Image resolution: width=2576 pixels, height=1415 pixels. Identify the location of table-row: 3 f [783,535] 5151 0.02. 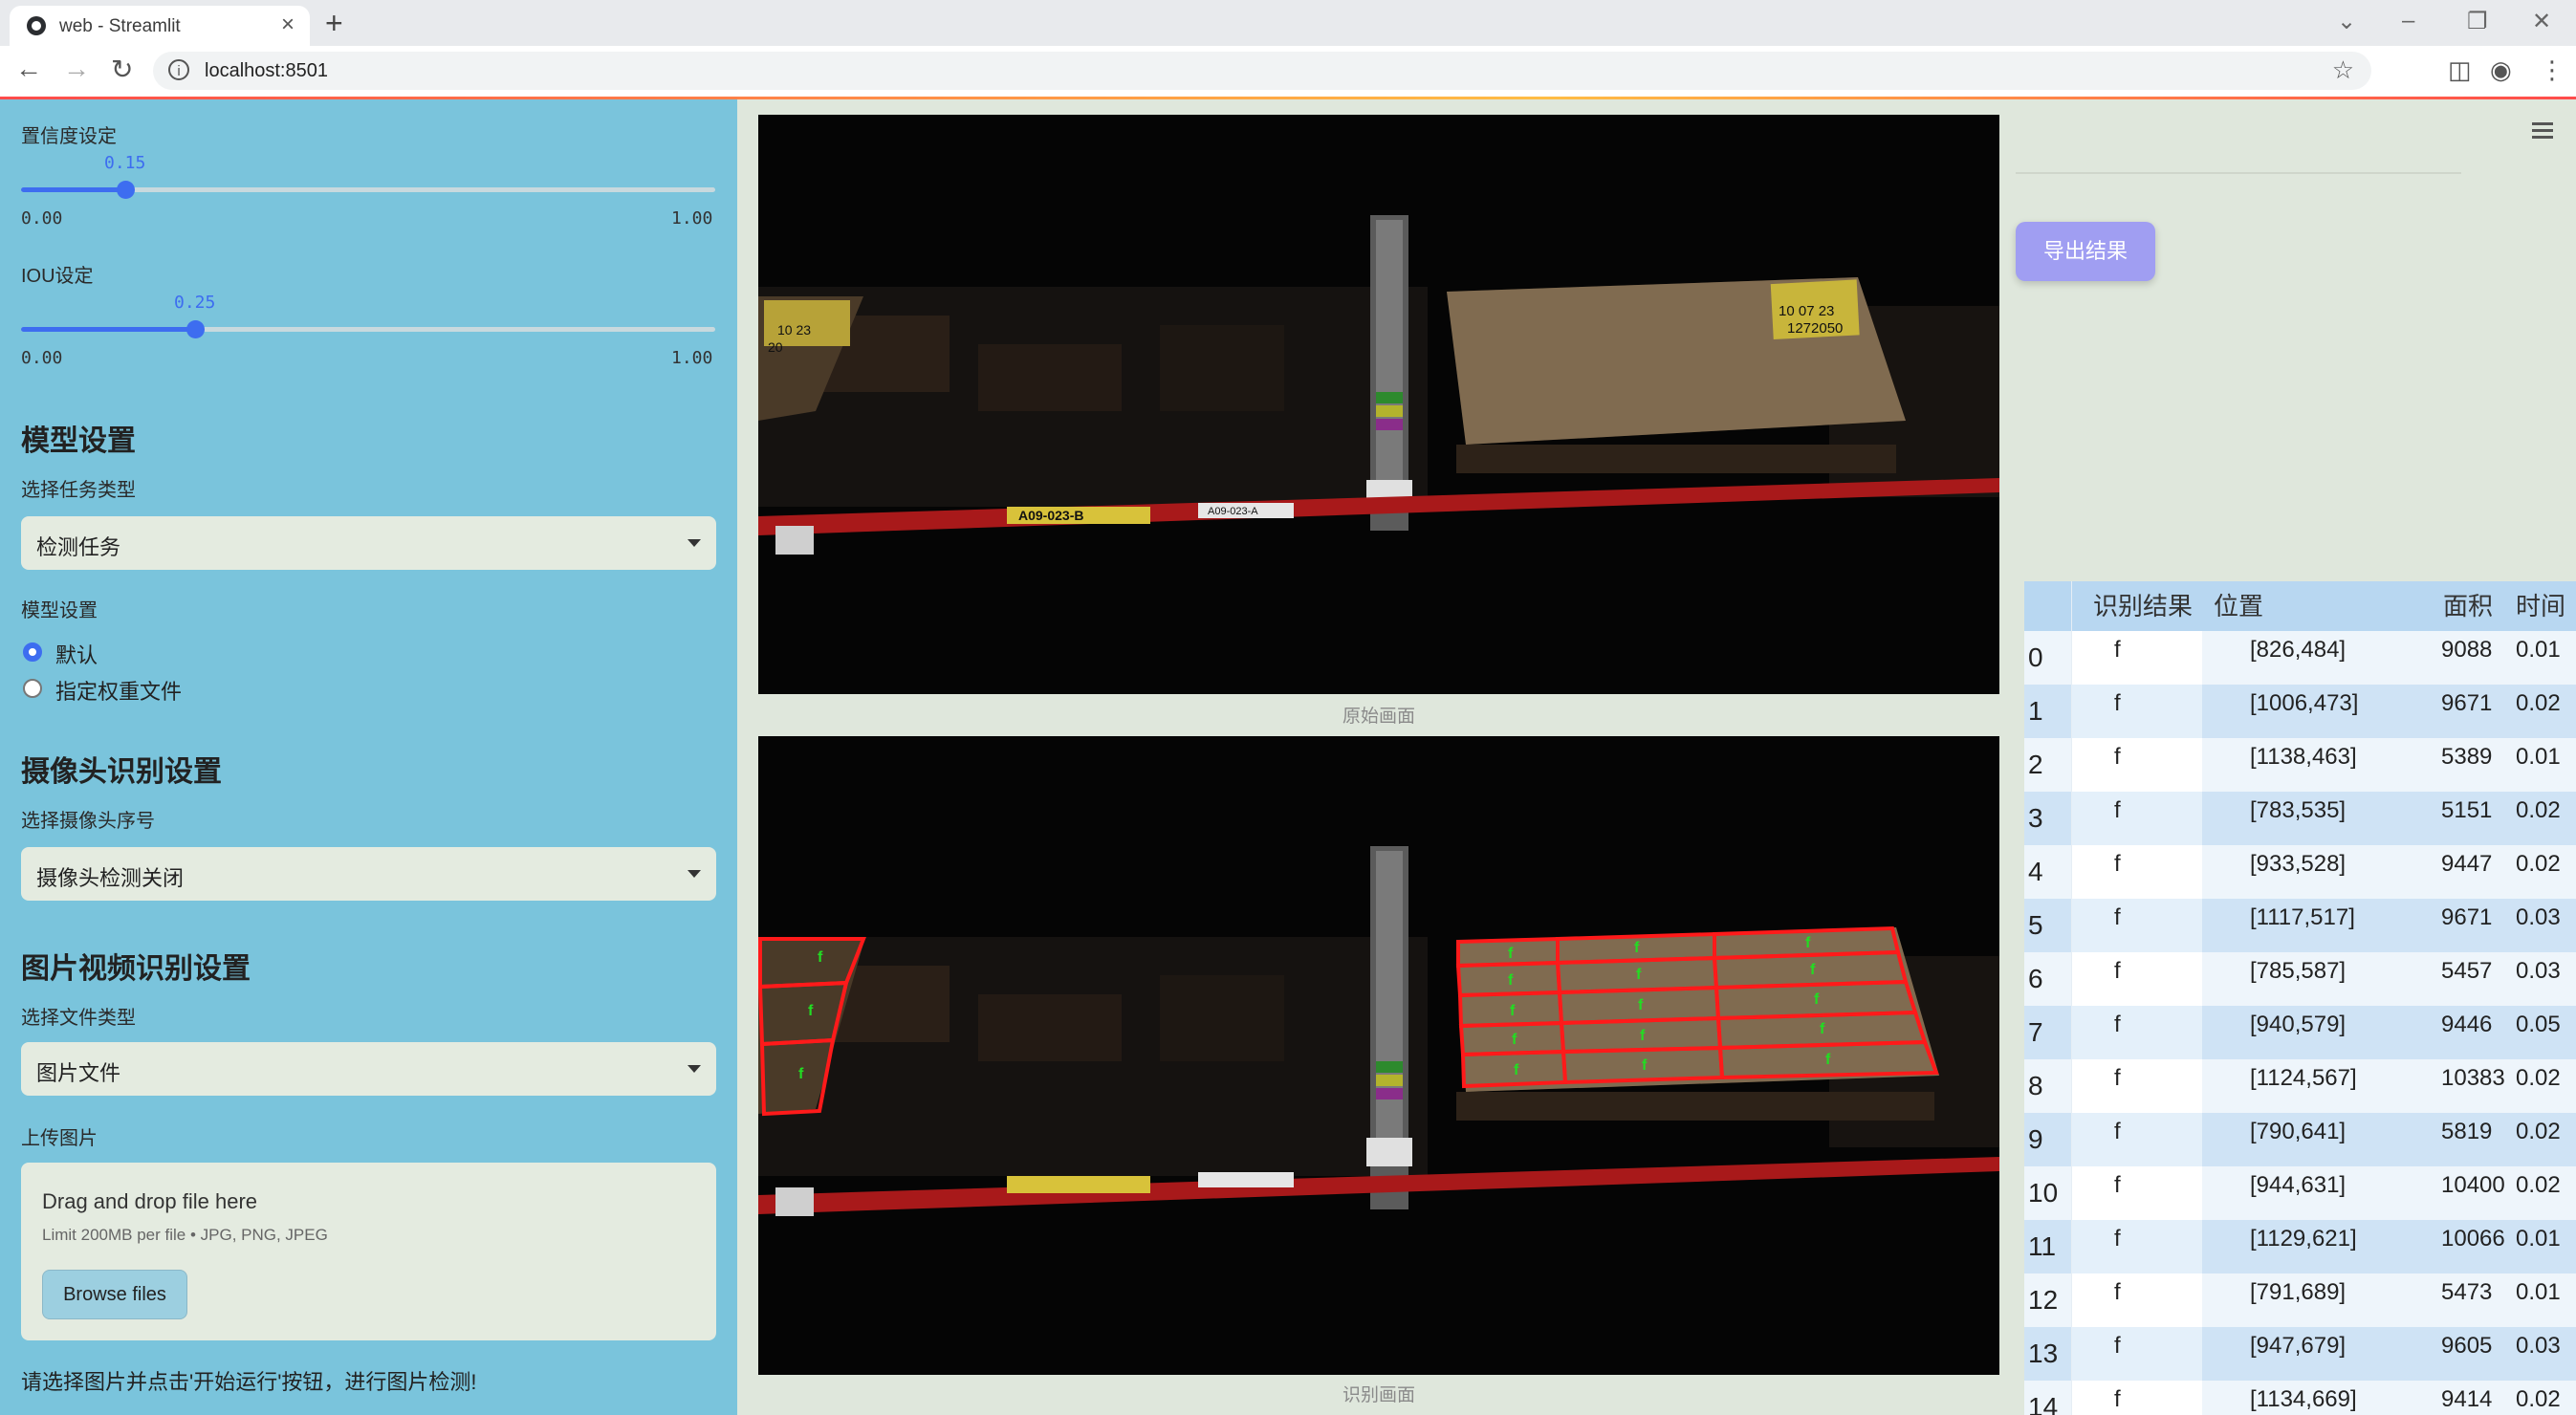
(2300, 818).